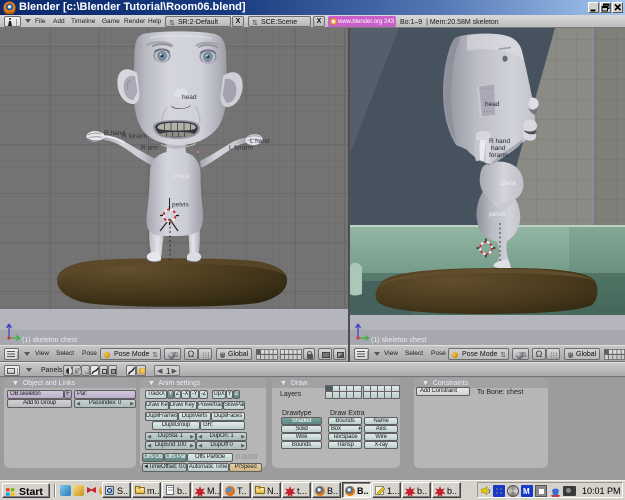  I want to click on svg-text: forarm, so click(498, 155).